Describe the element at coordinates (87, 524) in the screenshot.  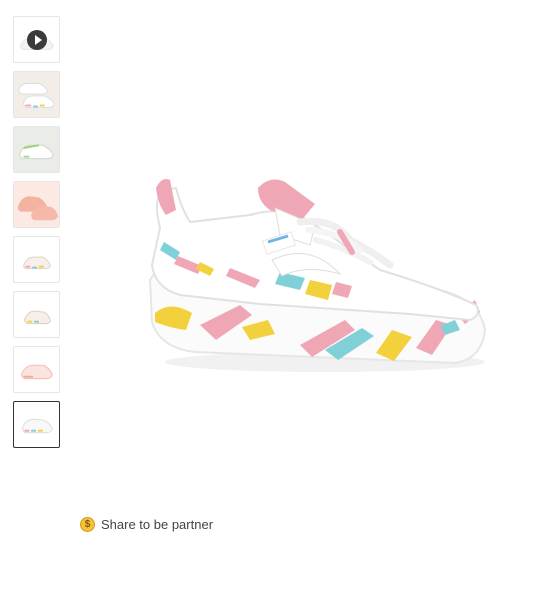
I see `coin-icon: $` at that location.